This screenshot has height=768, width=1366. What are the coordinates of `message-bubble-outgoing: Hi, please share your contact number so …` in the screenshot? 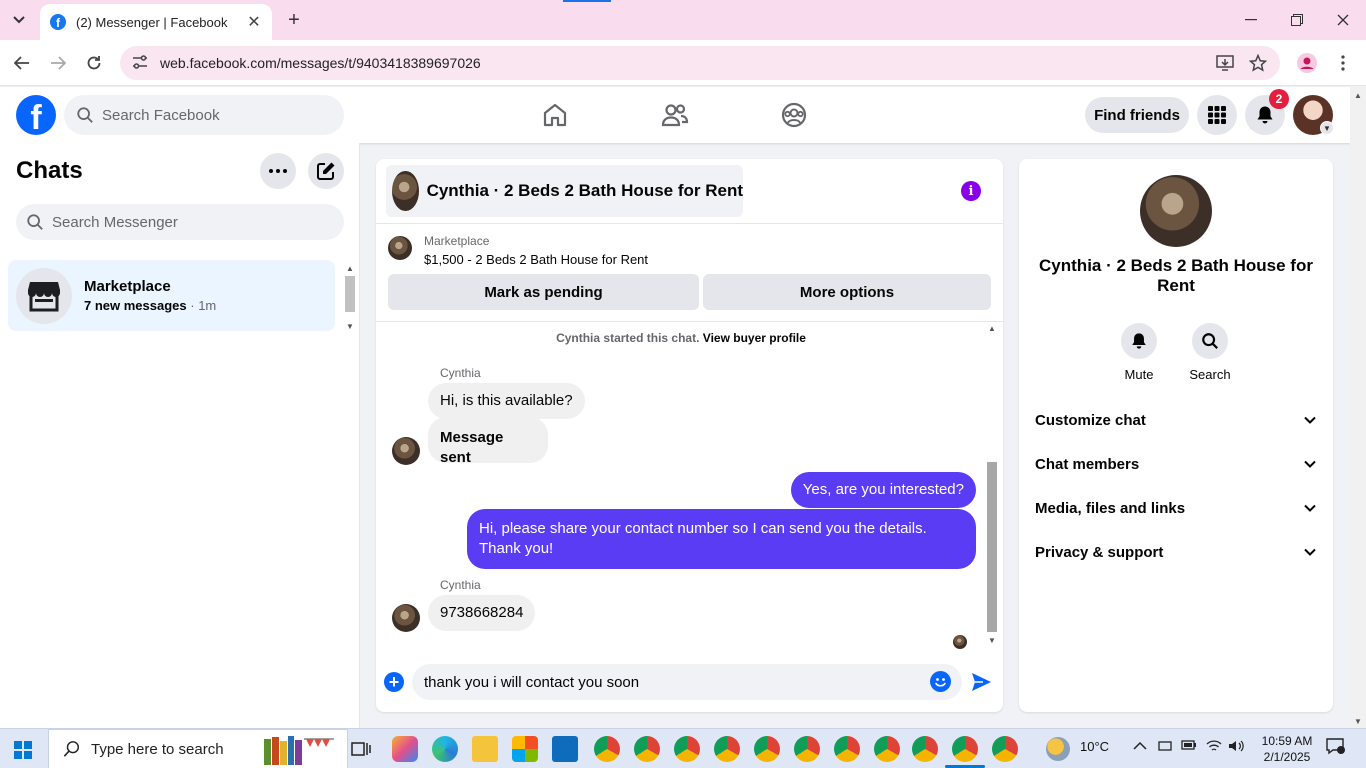 It's located at (721, 539).